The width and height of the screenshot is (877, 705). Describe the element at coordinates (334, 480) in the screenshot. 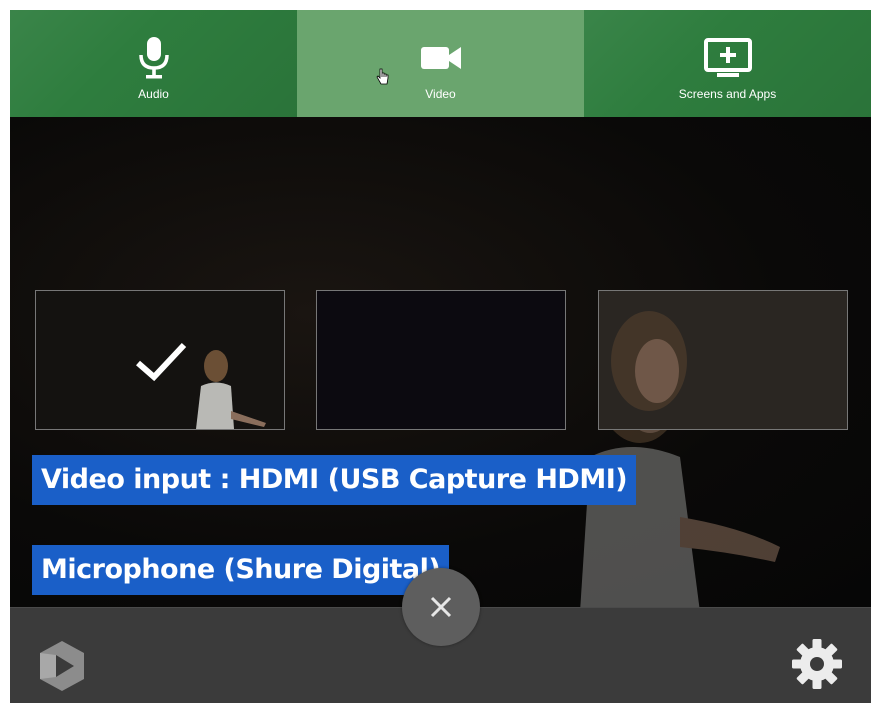

I see `video-input-caption: Video input : HDMI (USB Capture HDMI)` at that location.